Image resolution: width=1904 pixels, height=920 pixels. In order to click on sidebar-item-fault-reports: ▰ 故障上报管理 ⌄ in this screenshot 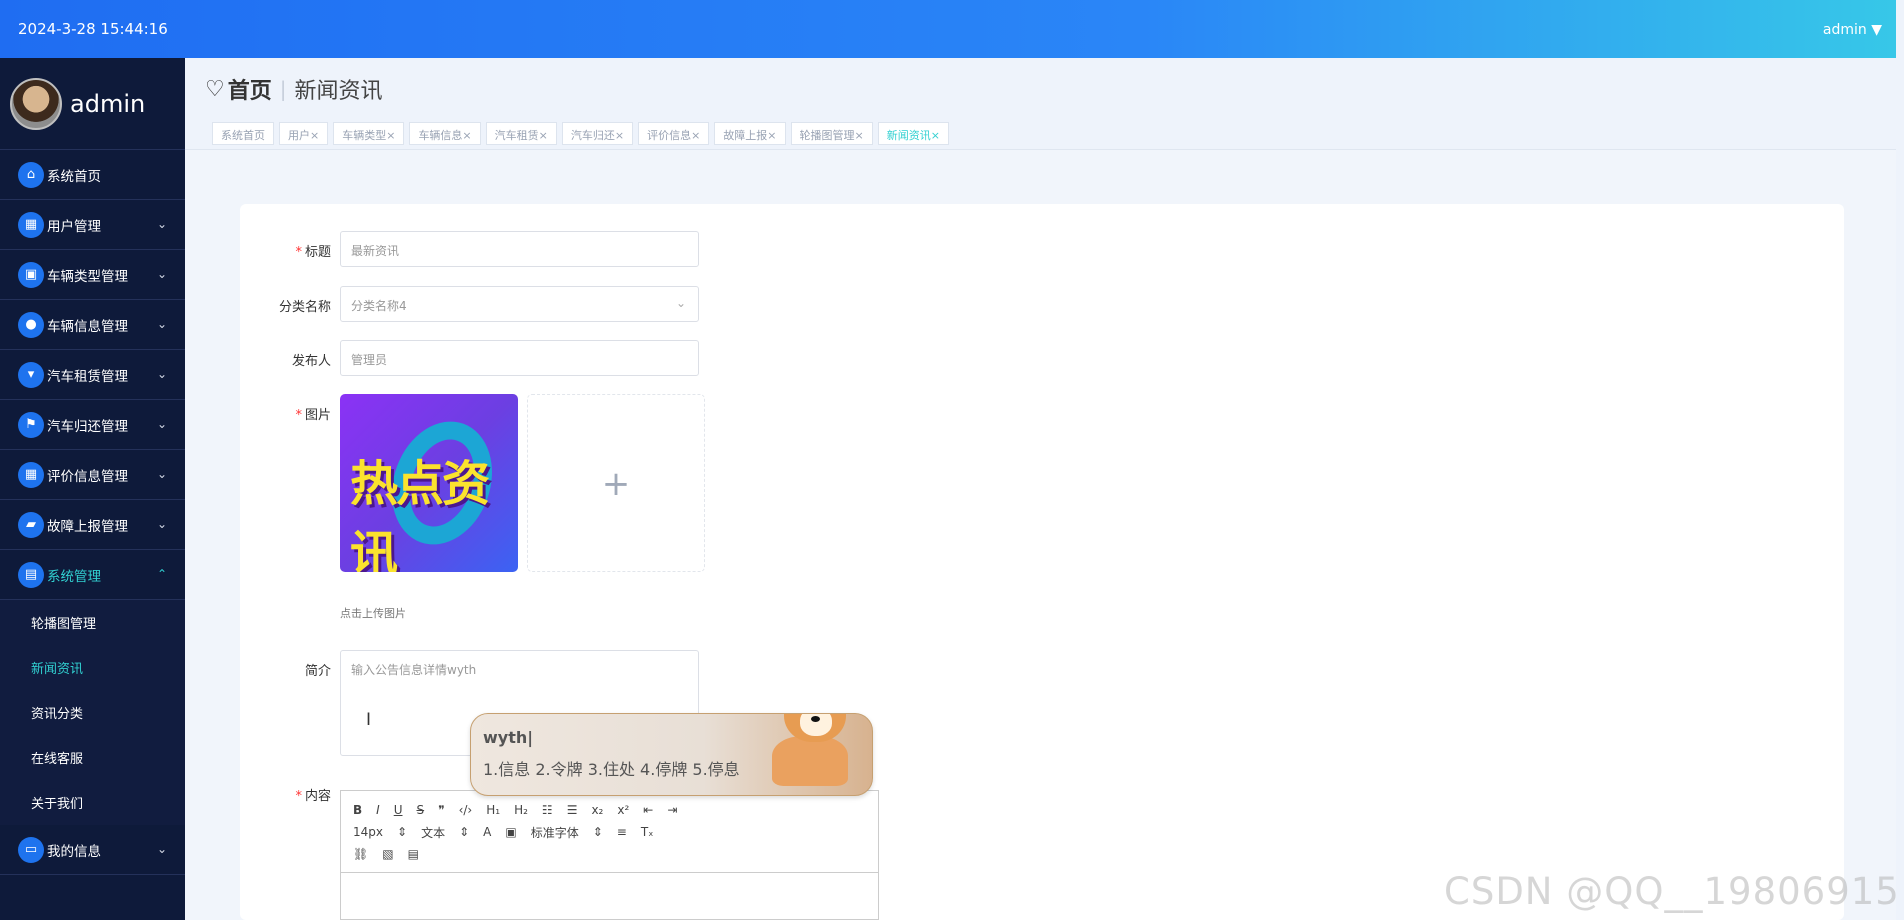, I will do `click(92, 525)`.